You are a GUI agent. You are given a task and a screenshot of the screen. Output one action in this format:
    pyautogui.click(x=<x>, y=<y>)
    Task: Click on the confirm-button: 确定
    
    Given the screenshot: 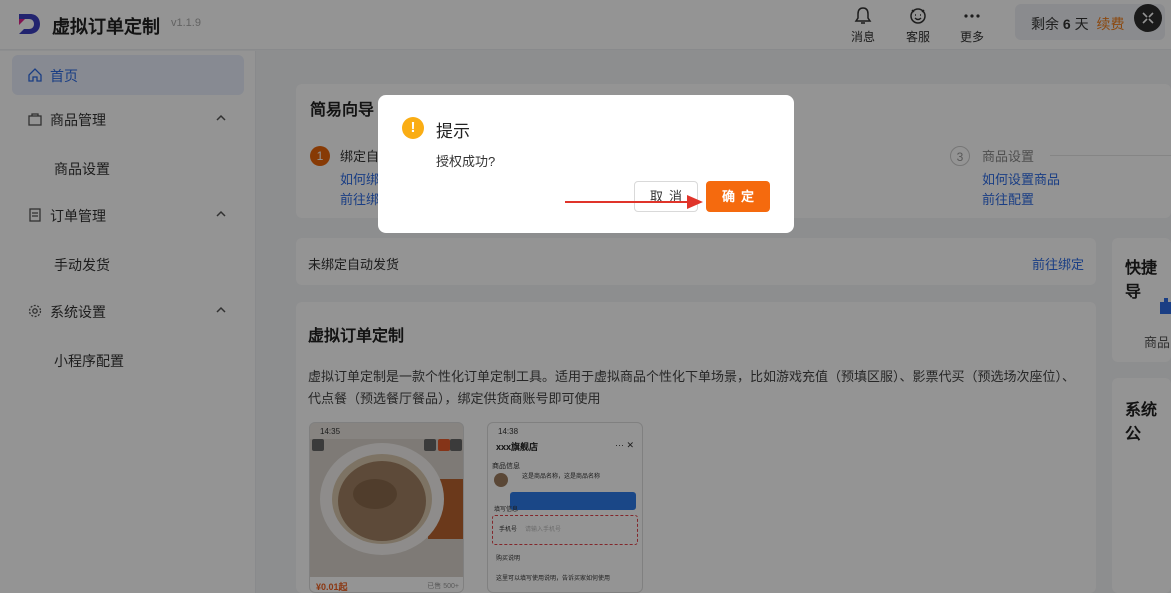 What is the action you would take?
    pyautogui.click(x=738, y=196)
    